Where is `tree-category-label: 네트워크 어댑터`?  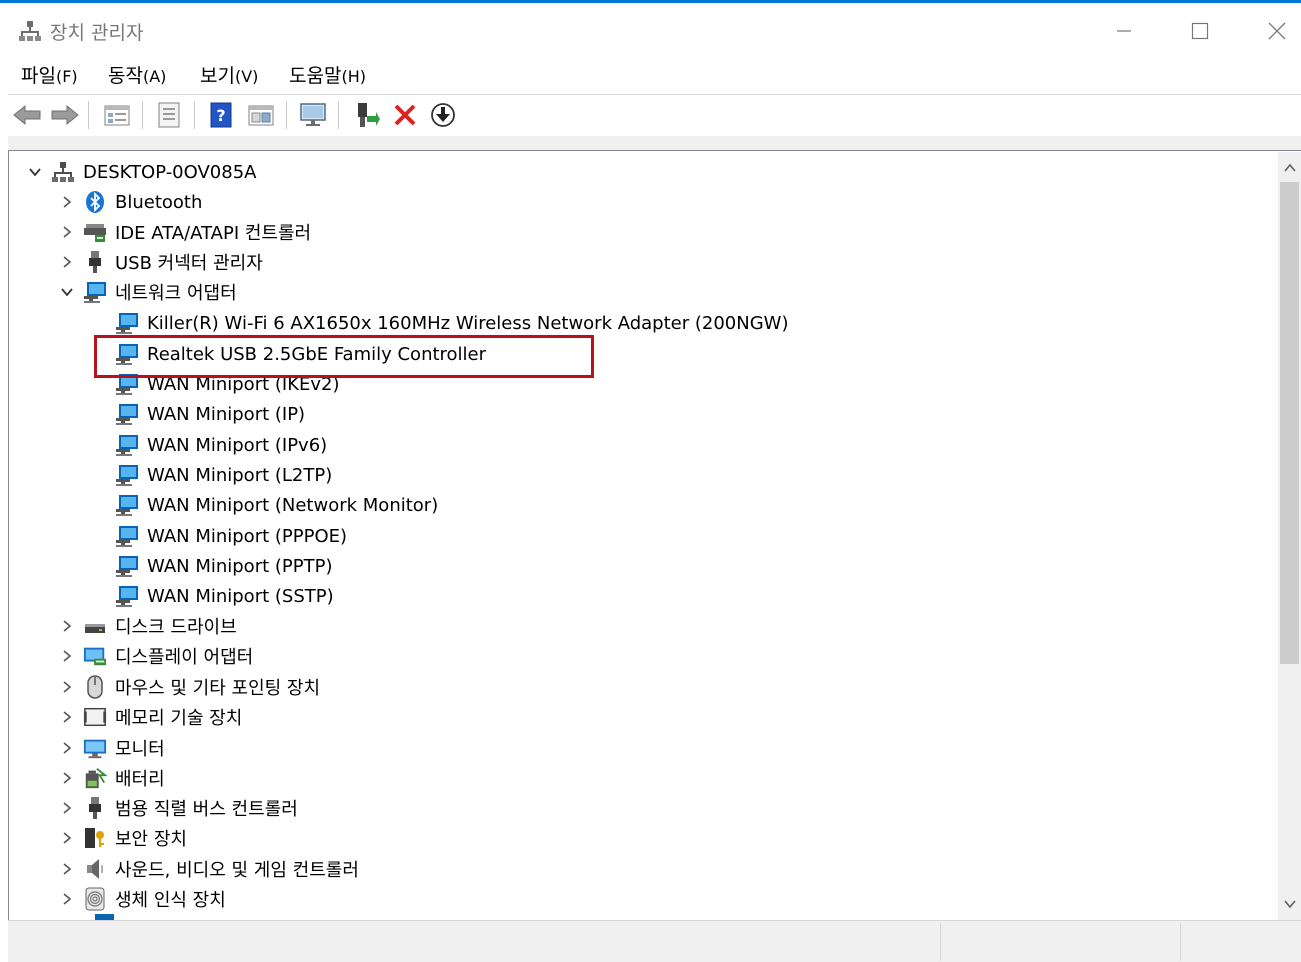
tree-category-label: 네트워크 어댑터 is located at coordinates (176, 293).